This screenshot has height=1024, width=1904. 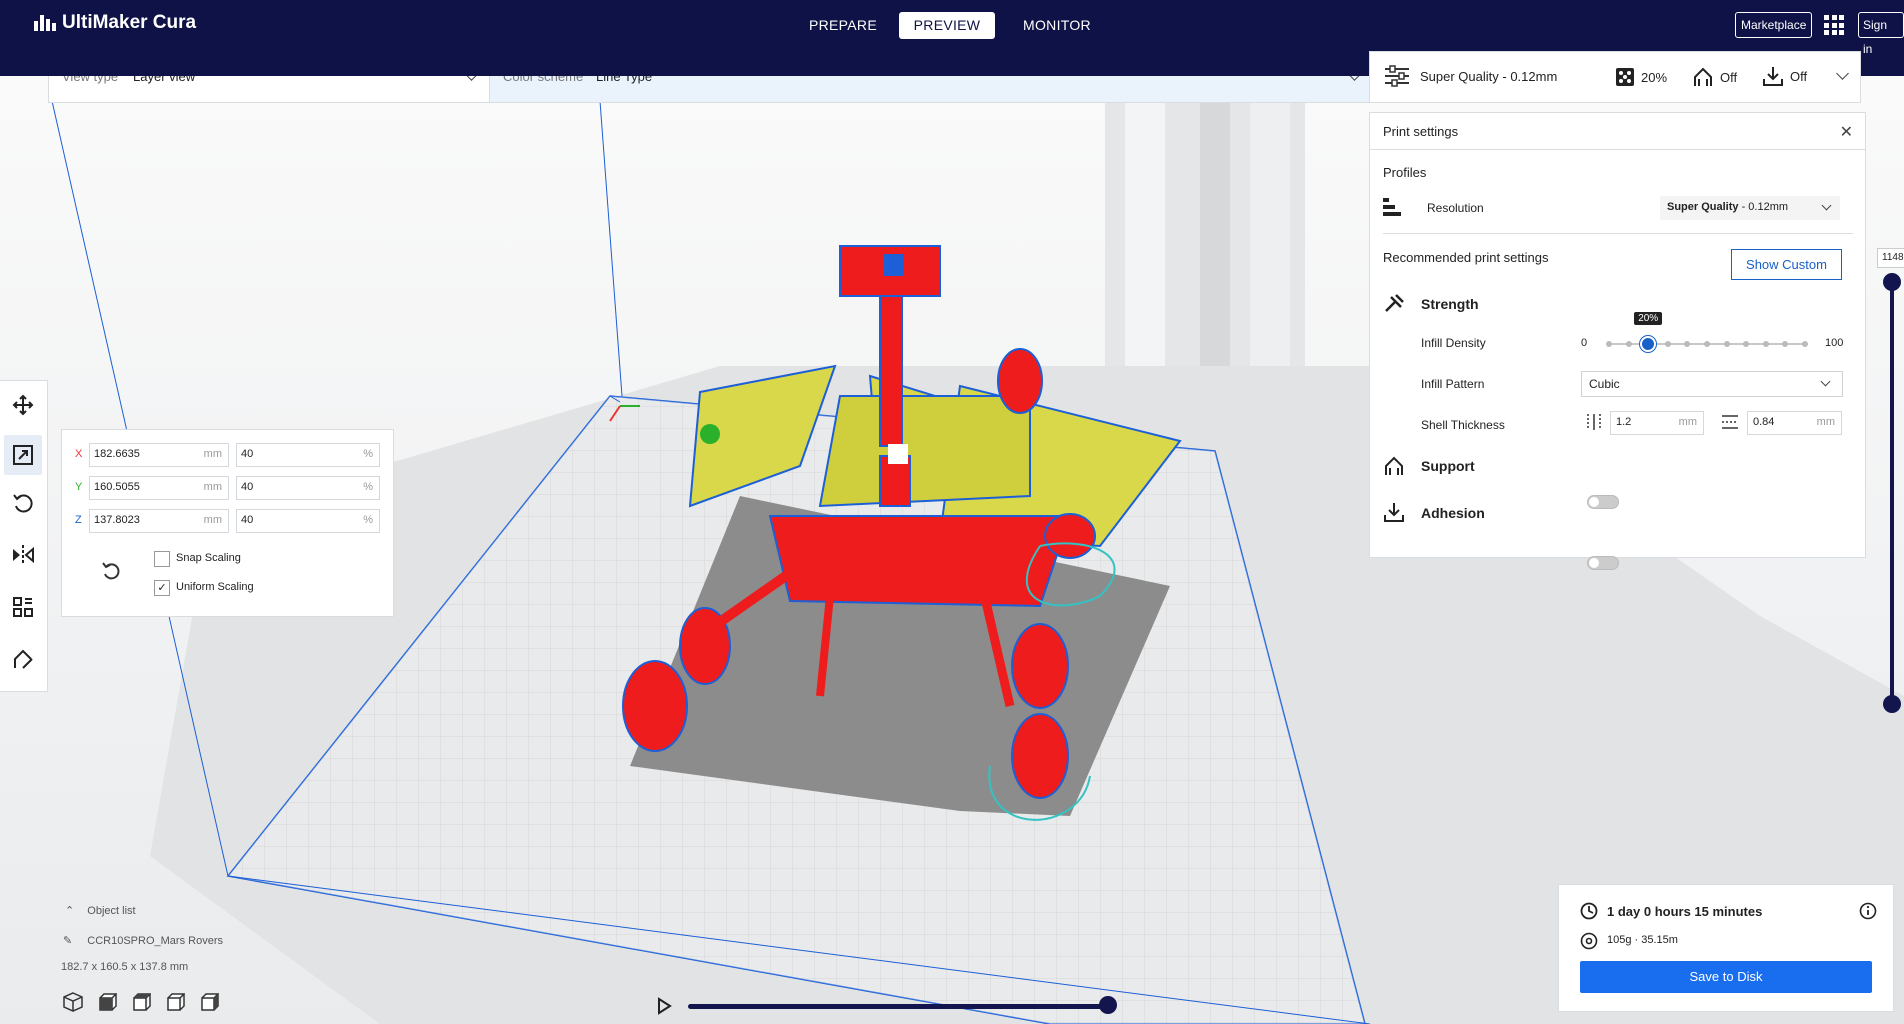 I want to click on adhesion-icon, so click(x=1394, y=513).